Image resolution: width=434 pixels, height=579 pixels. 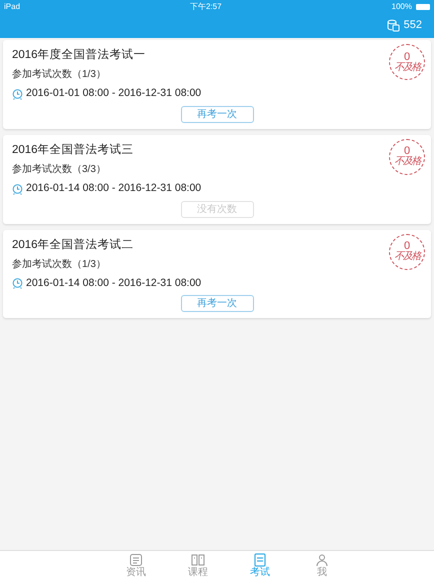 I want to click on exam-period: 2016-01-01 08:00 - 2016-12-31 08:00, so click(x=114, y=93).